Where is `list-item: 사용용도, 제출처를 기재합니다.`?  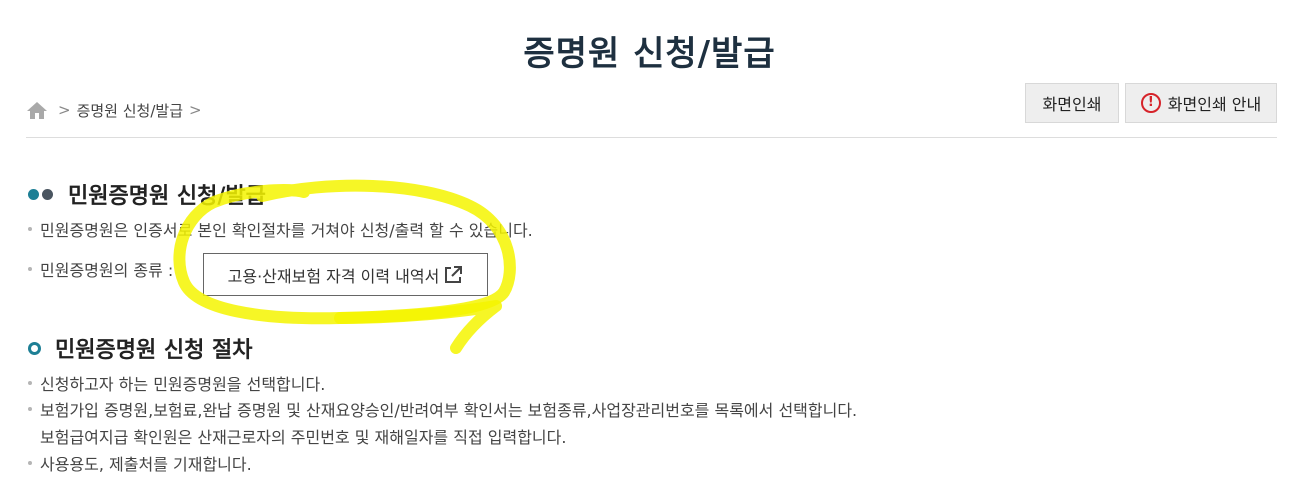 list-item: 사용용도, 제출처를 기재합니다. is located at coordinates (140, 463).